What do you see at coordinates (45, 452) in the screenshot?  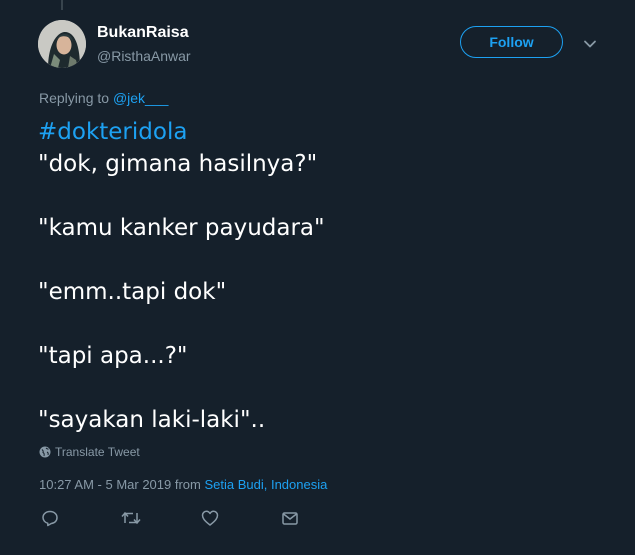 I see `globe-icon` at bounding box center [45, 452].